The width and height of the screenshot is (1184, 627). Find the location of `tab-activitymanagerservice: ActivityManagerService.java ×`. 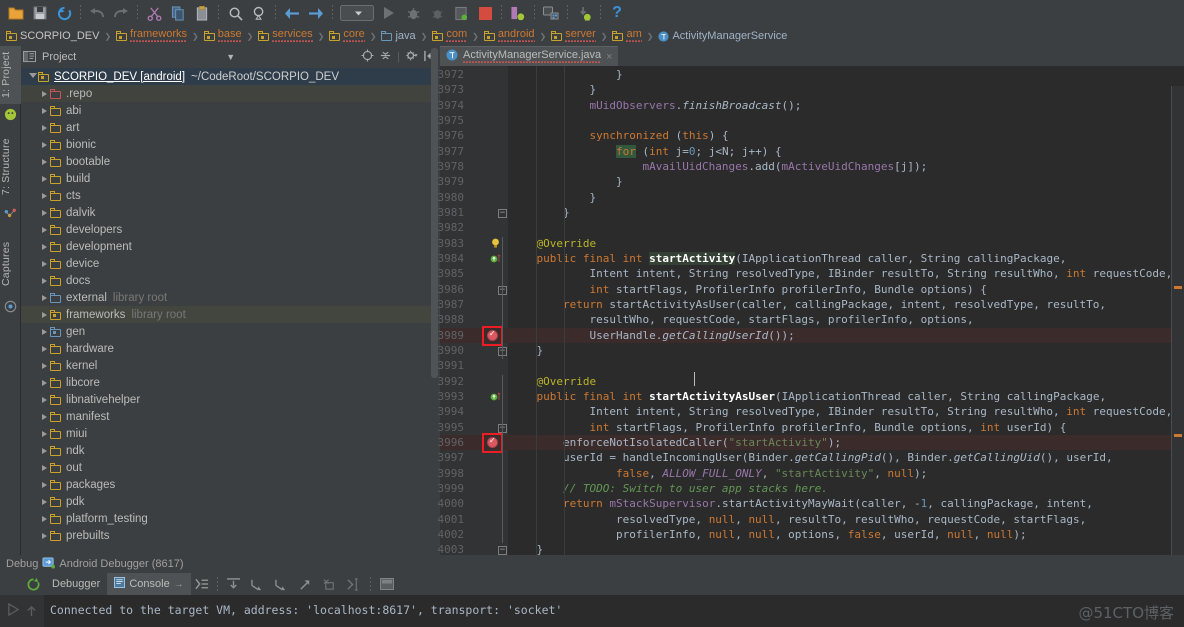

tab-activitymanagerservice: ActivityManagerService.java × is located at coordinates (529, 56).